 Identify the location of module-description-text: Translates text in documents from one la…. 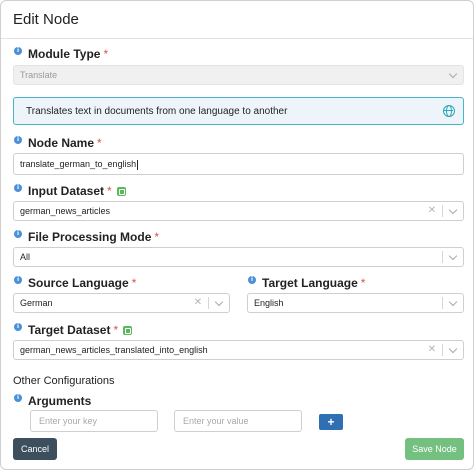
(157, 111).